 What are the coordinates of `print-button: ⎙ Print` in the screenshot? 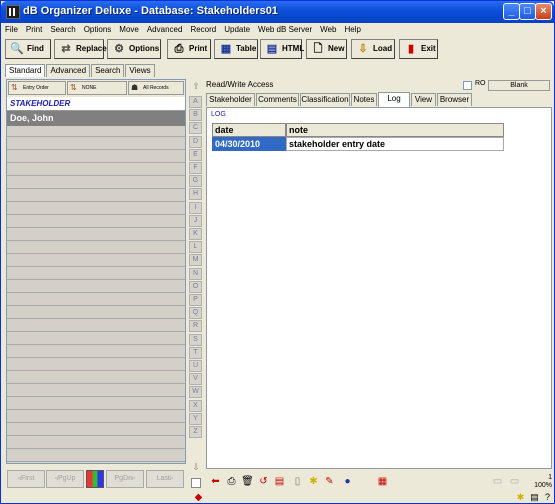 It's located at (189, 49).